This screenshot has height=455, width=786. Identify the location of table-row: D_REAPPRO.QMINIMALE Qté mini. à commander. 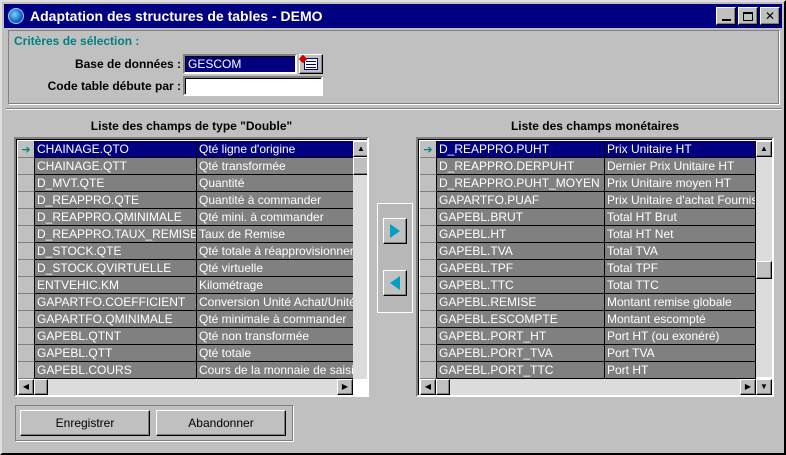
(186, 217).